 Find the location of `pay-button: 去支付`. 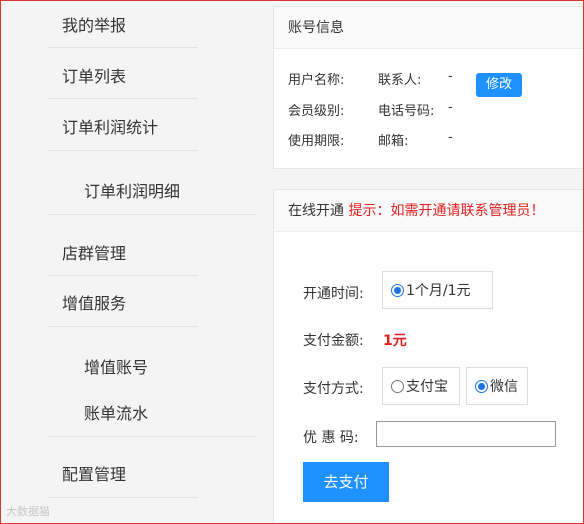

pay-button: 去支付 is located at coordinates (346, 482).